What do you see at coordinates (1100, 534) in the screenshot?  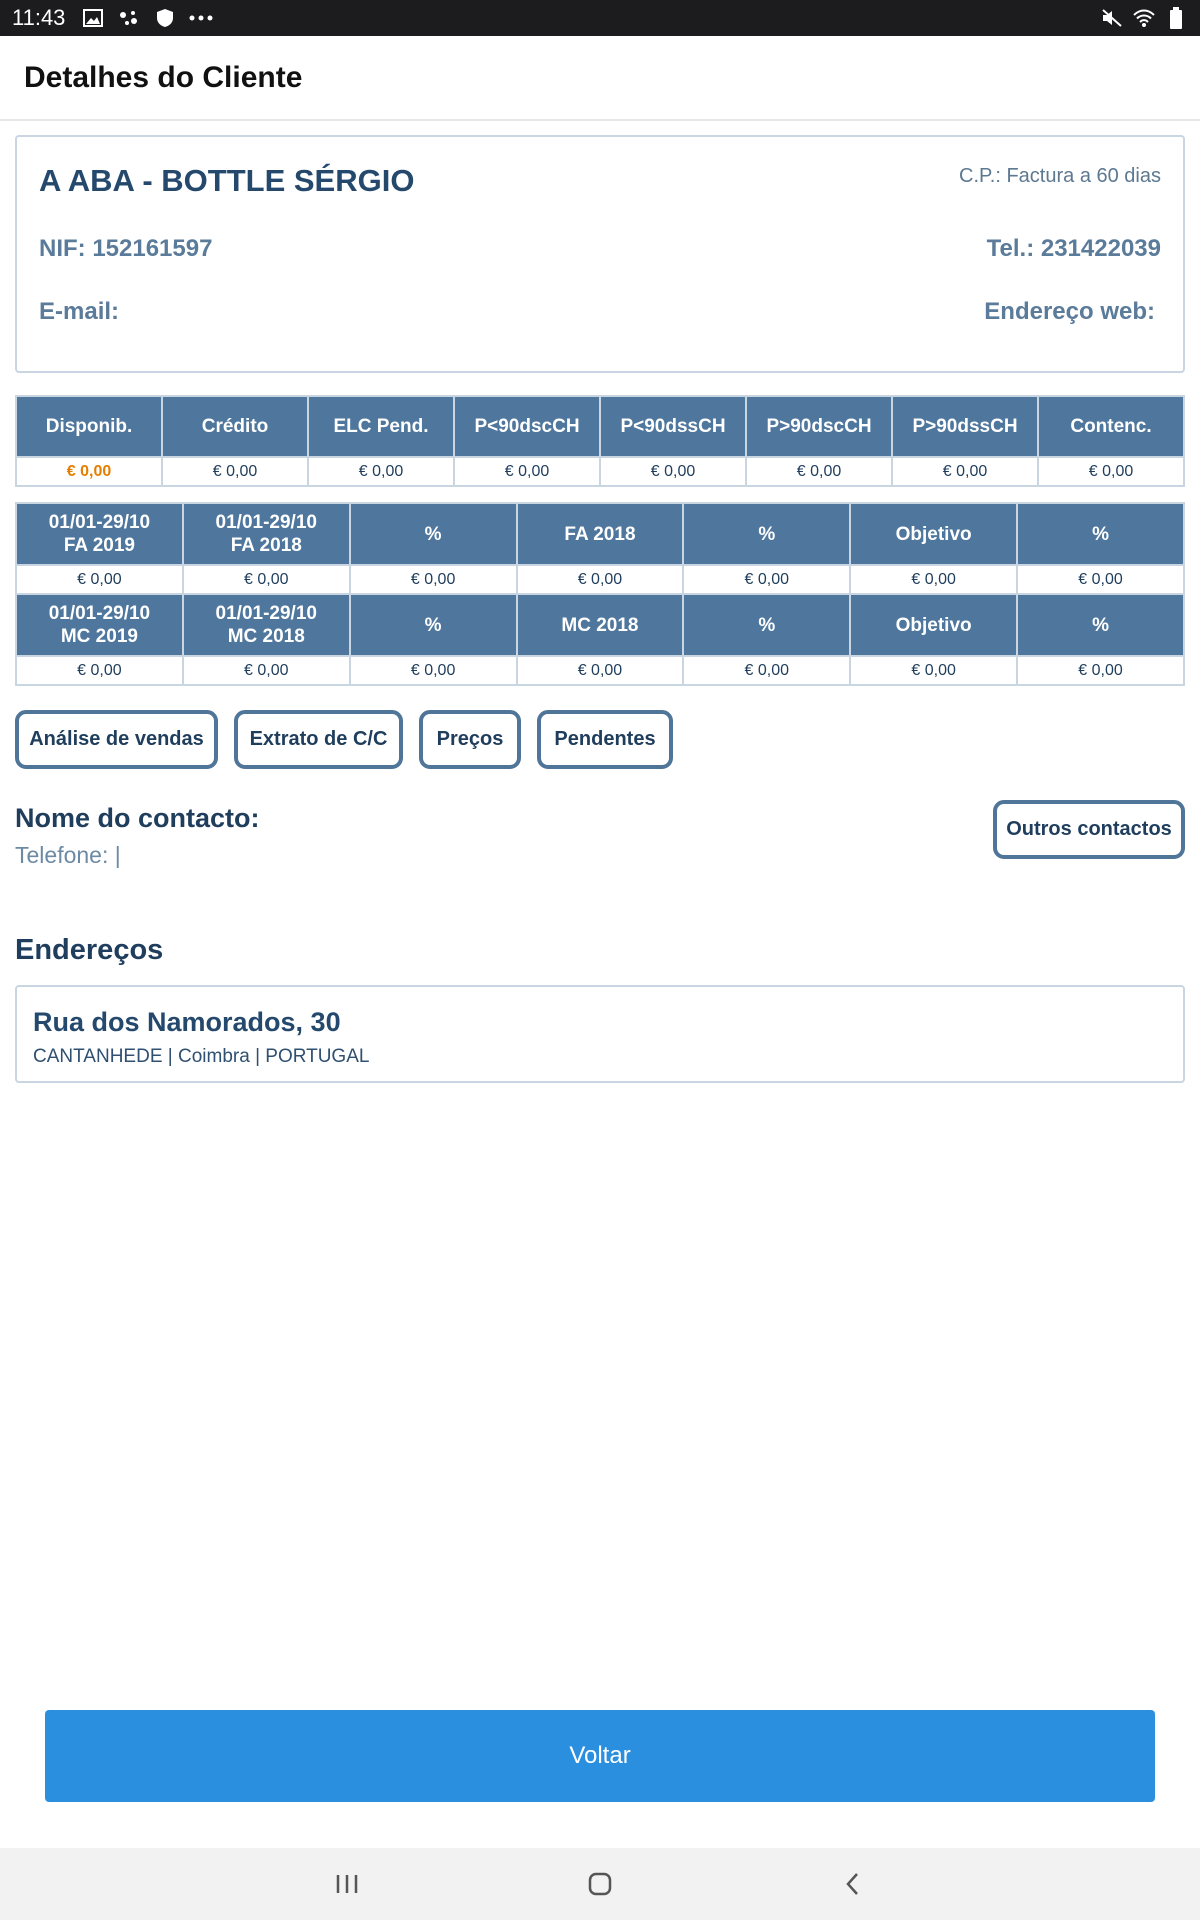 I see `header-fa-pct-3: %` at bounding box center [1100, 534].